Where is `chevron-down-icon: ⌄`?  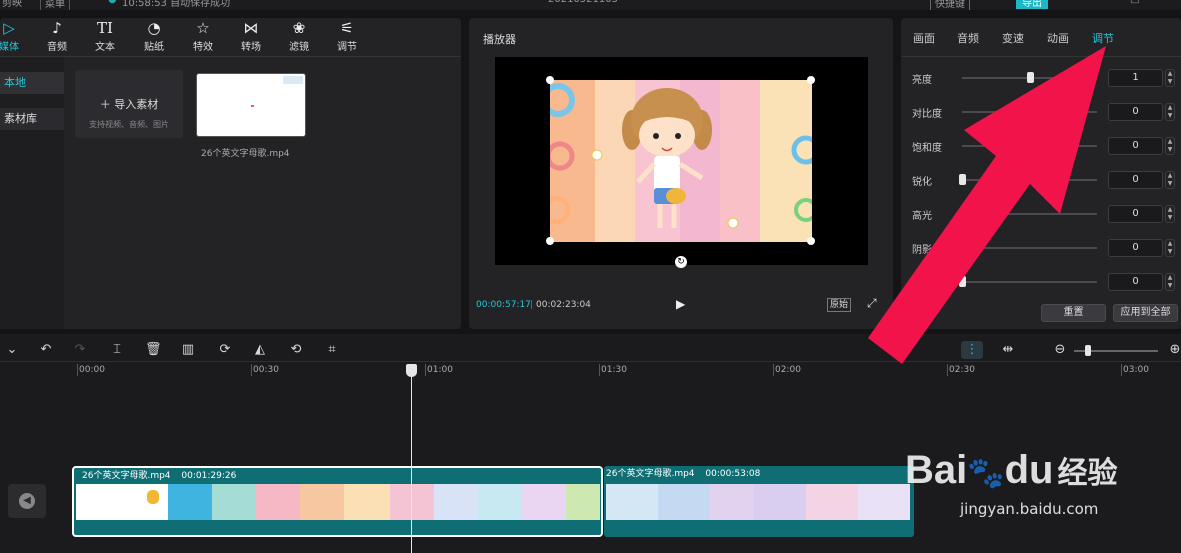
chevron-down-icon: ⌄ is located at coordinates (12, 350).